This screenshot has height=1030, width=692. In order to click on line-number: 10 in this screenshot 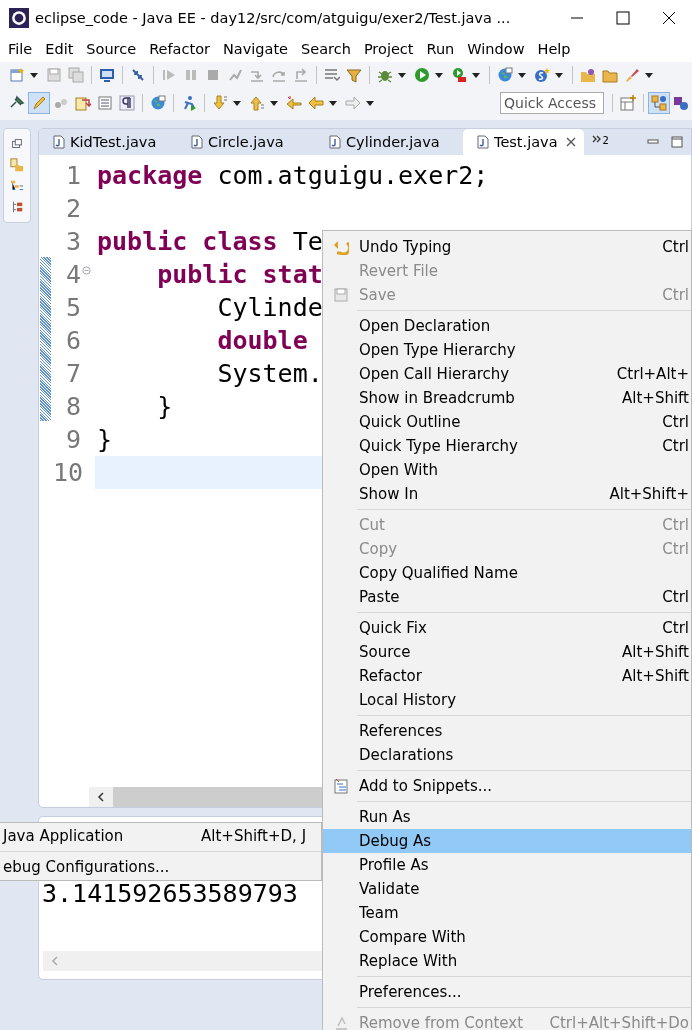, I will do `click(67, 472)`.